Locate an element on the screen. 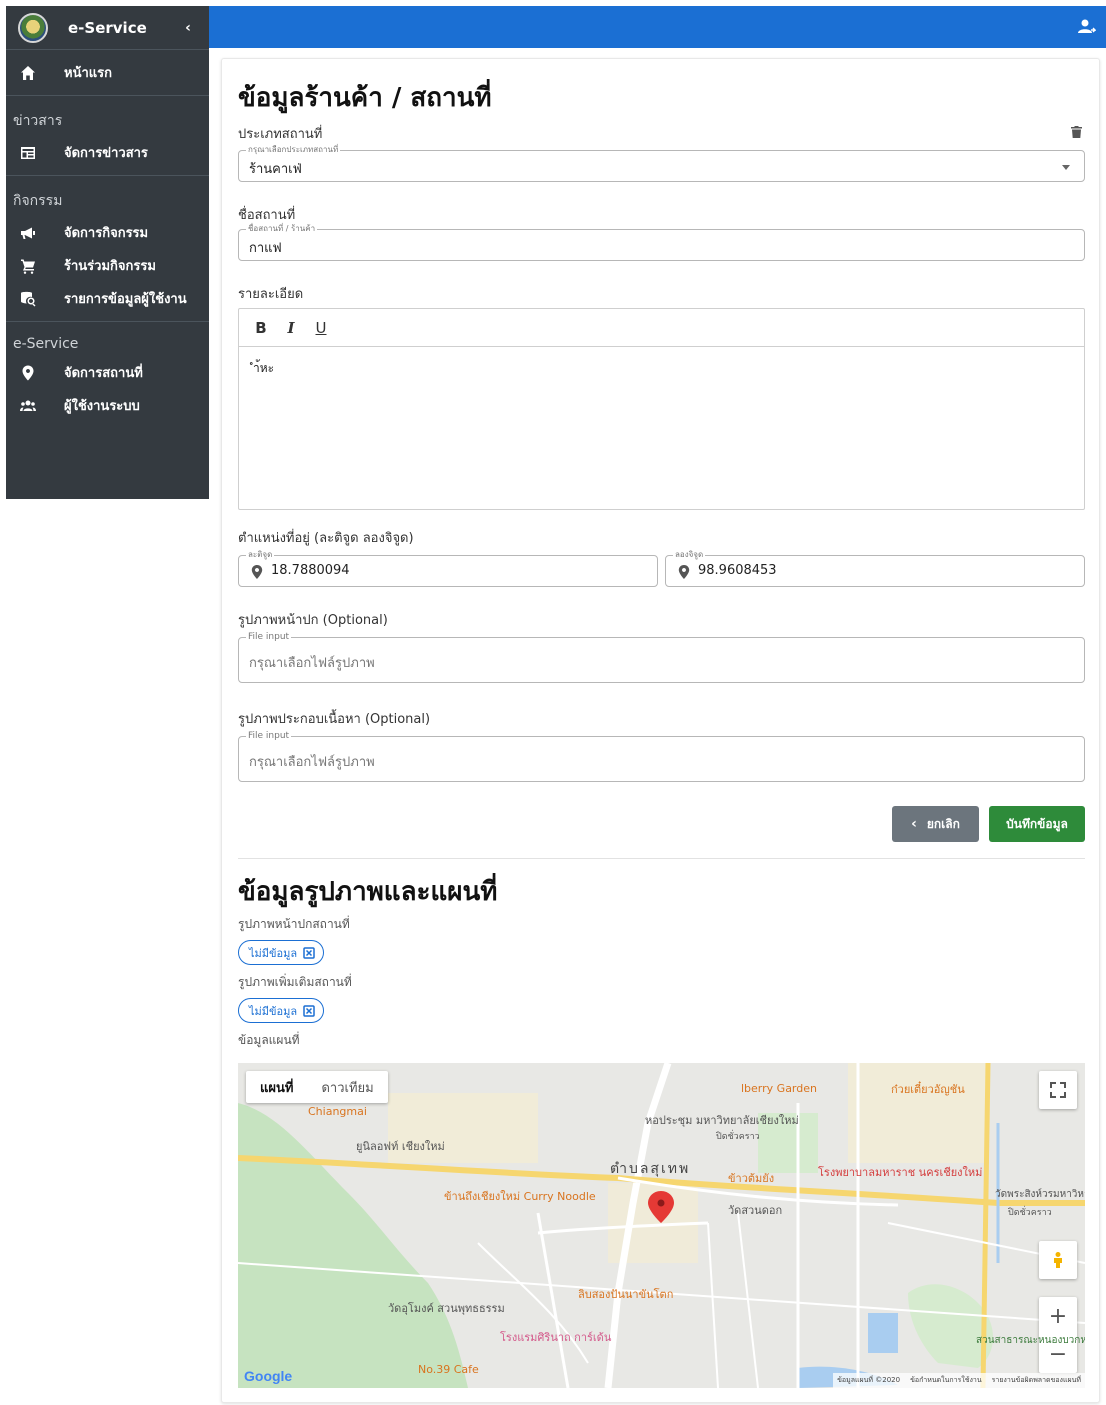  editor-toolbar: B I U is located at coordinates (661, 328).